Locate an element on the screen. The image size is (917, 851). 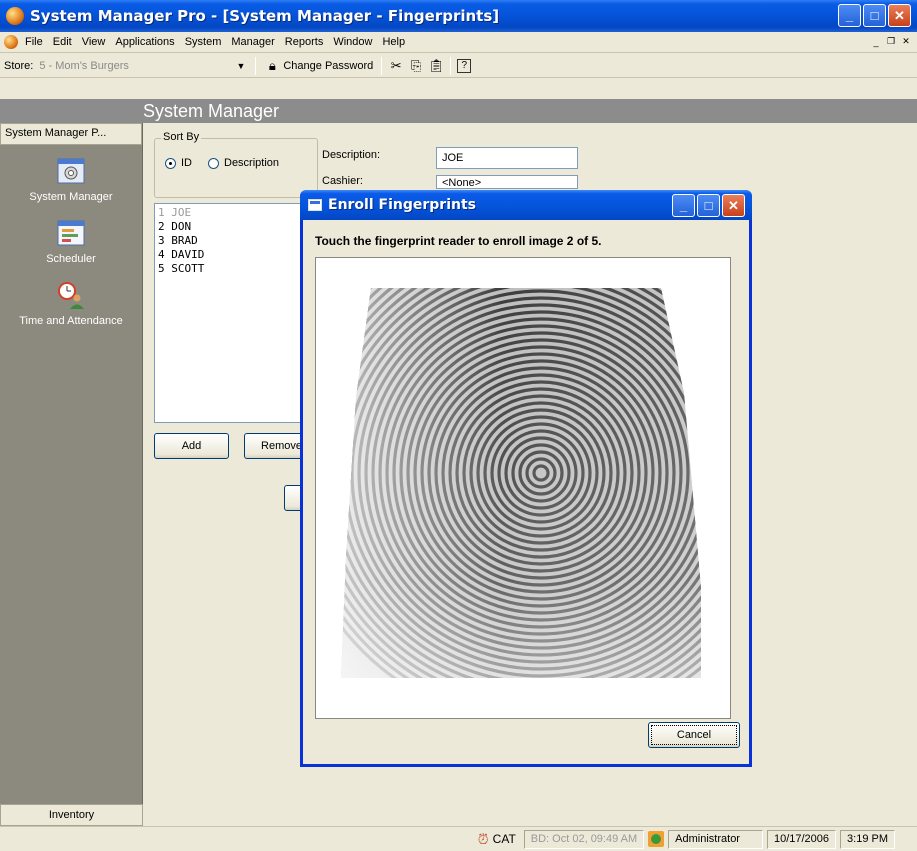
sort-by-id-radio: ID is located at coordinates (178, 163).